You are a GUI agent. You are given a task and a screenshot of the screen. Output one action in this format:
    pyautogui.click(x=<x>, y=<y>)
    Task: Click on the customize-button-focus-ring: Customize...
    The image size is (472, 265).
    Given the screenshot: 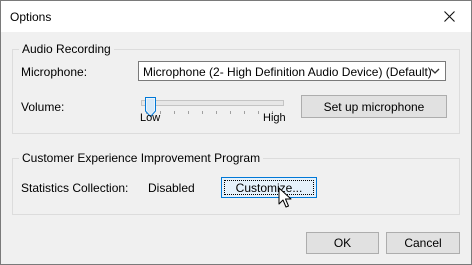 What is the action you would take?
    pyautogui.click(x=269, y=187)
    